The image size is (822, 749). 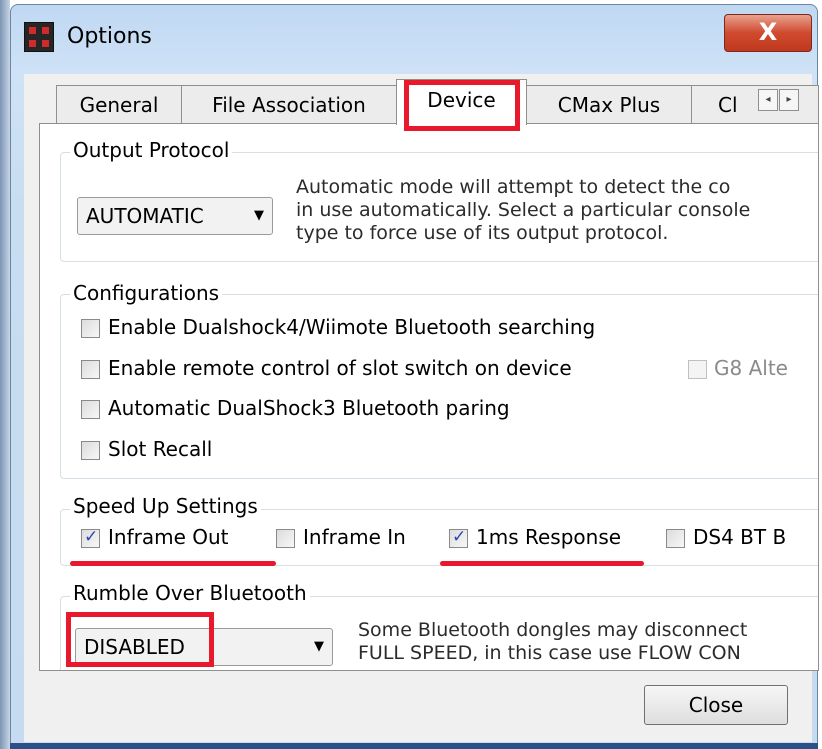 I want to click on tab-scroll-left-icon: ◂, so click(x=768, y=100).